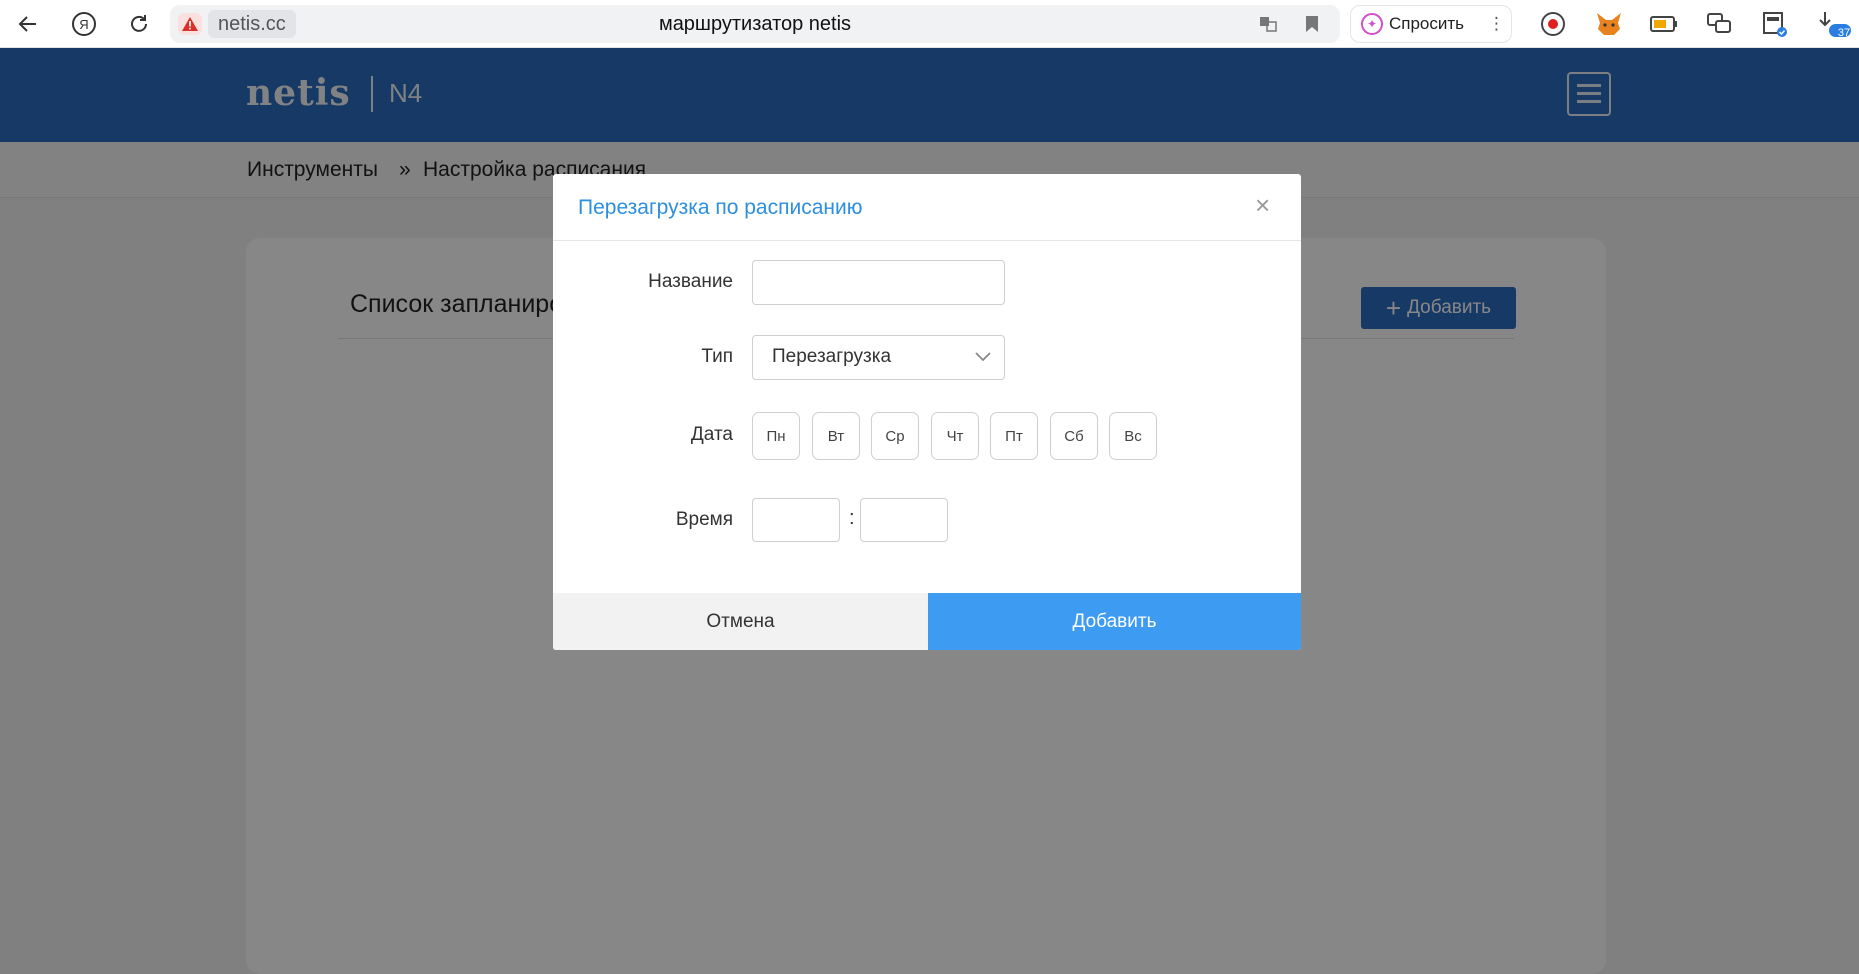 The image size is (1859, 974). Describe the element at coordinates (1834, 24) in the screenshot. I see `downloads-icon: 37` at that location.